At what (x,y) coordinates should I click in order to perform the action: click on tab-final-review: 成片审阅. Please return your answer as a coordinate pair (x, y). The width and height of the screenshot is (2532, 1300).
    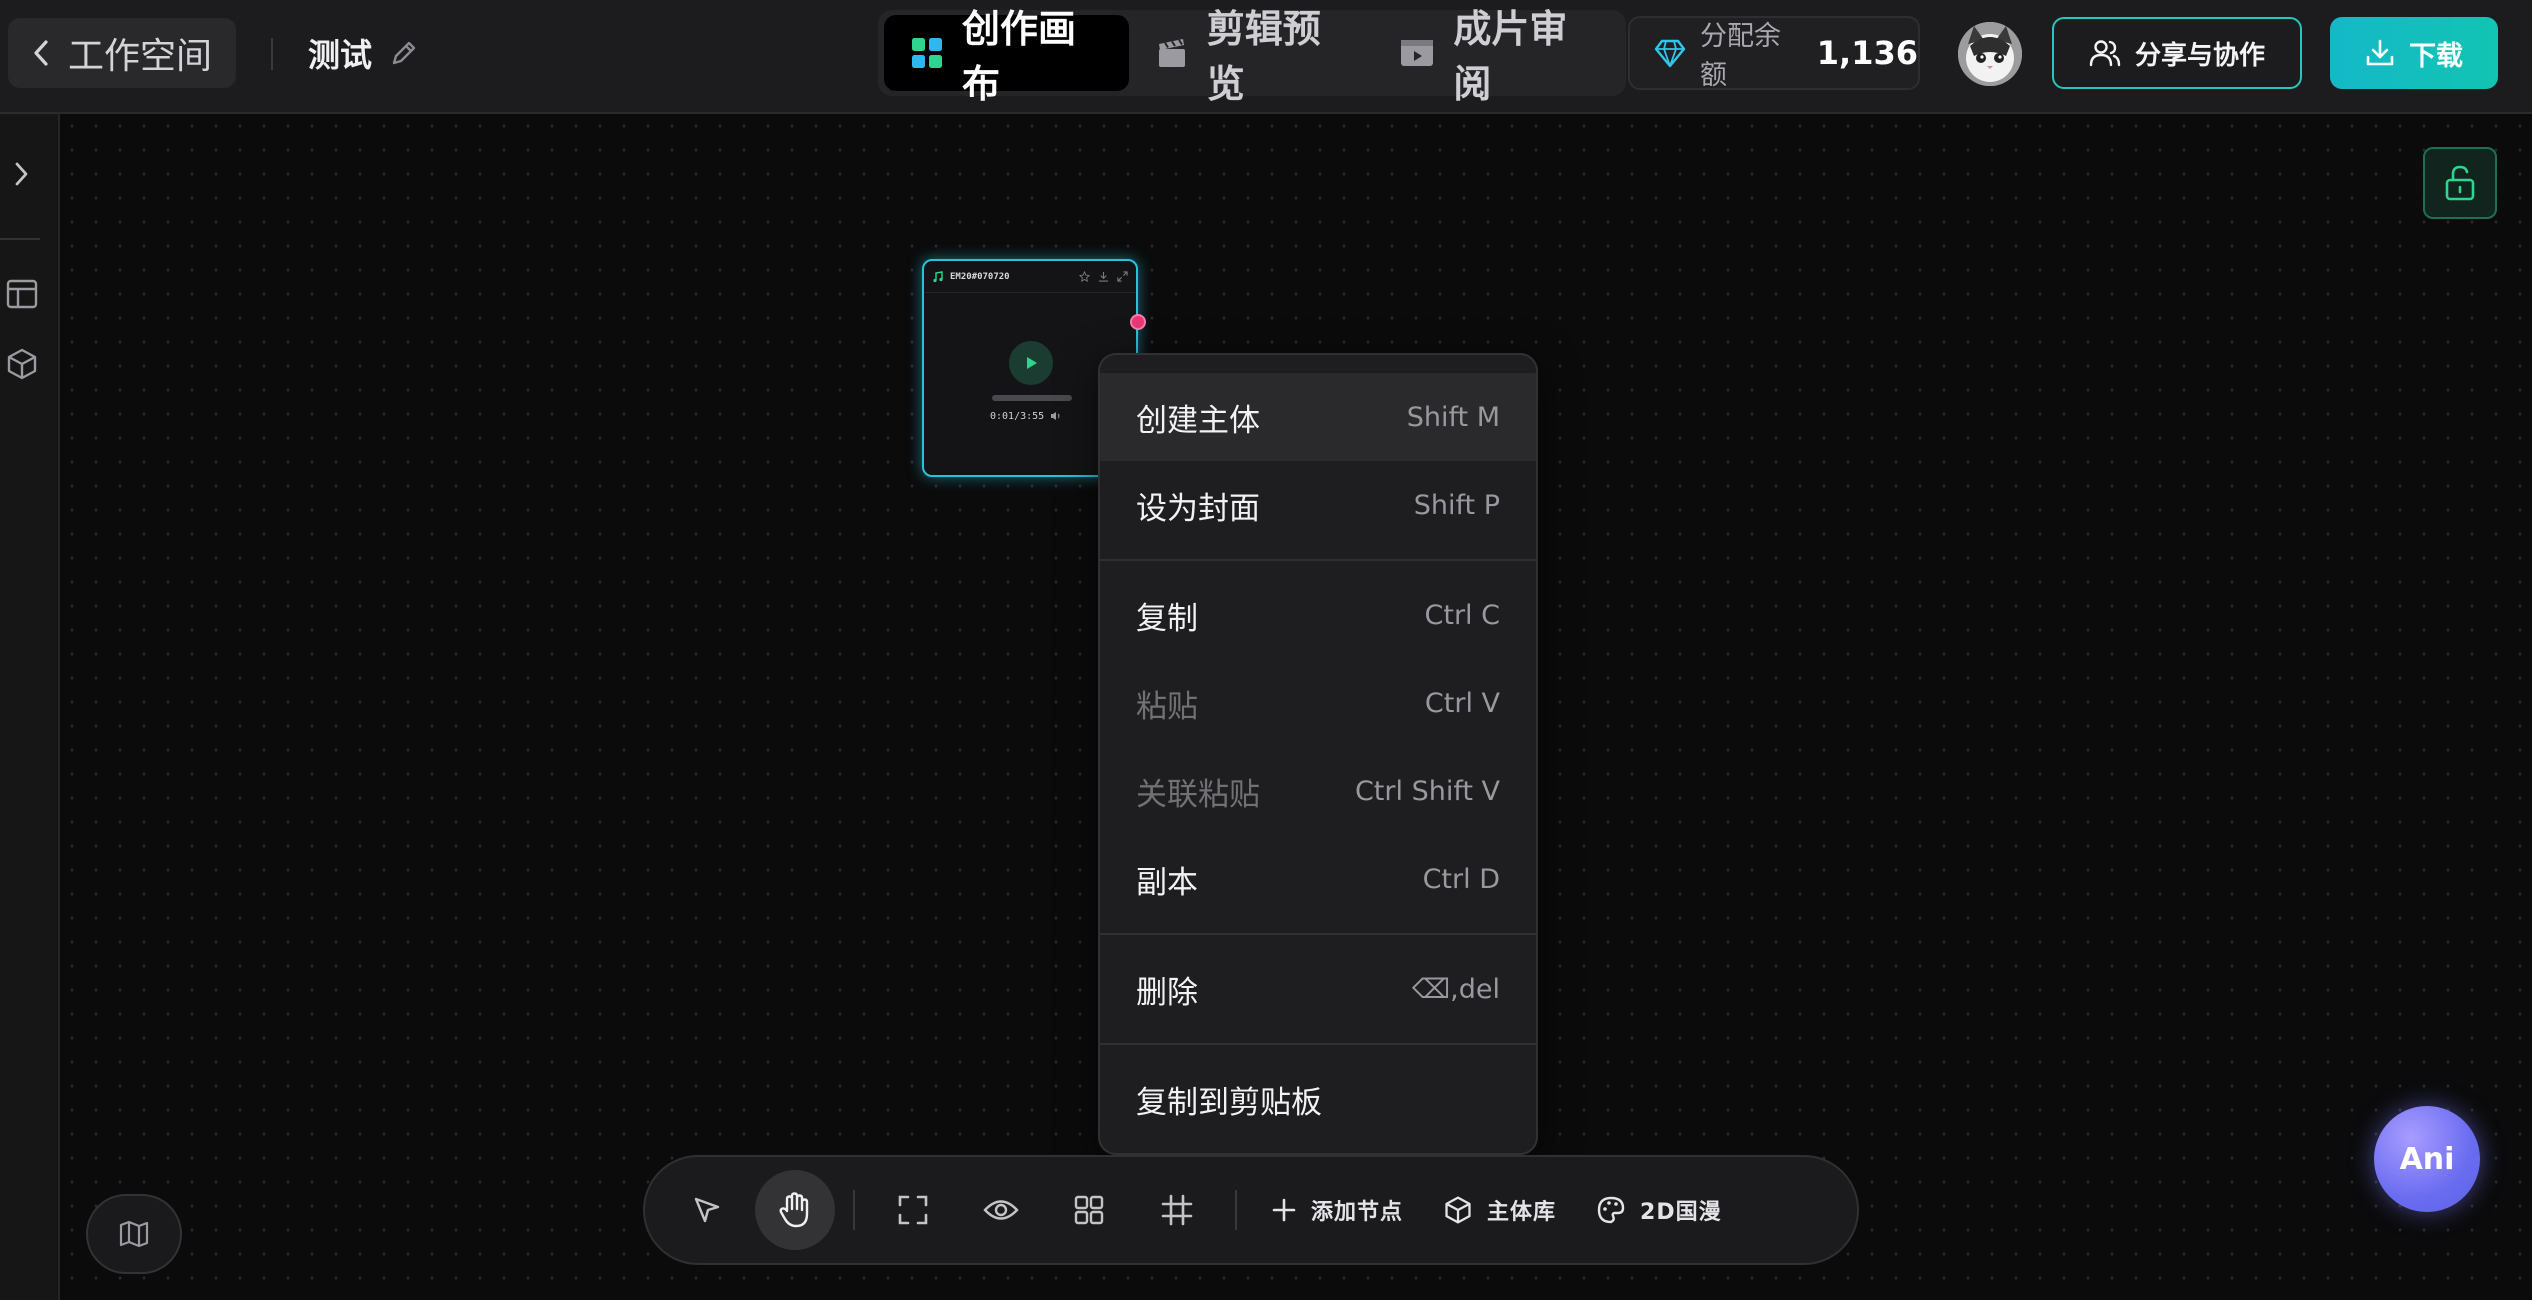
    Looking at the image, I should click on (1496, 56).